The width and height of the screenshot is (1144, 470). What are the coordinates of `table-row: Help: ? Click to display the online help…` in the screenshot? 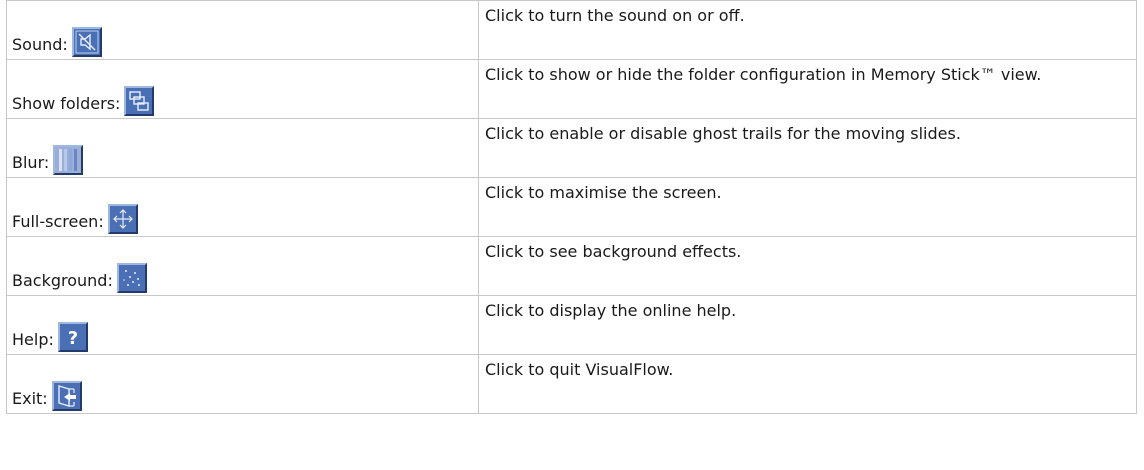 It's located at (571, 325).